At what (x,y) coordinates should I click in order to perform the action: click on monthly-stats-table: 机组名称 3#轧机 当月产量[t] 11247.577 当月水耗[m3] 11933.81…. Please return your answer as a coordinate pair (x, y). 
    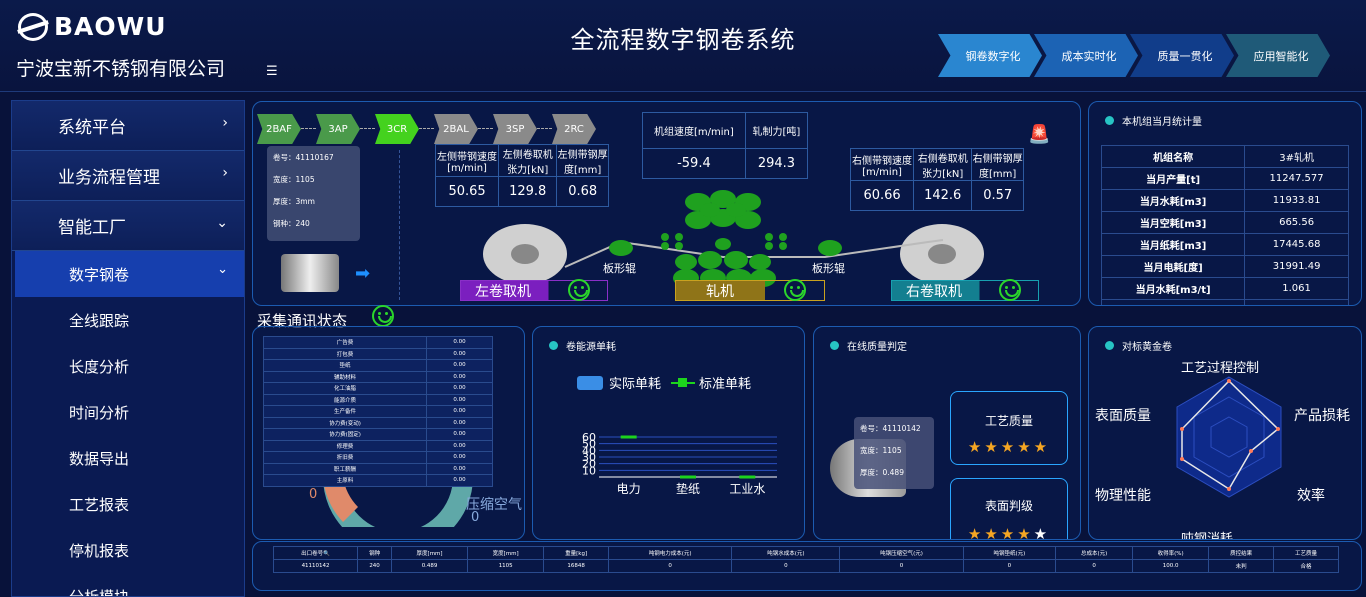
    Looking at the image, I should click on (1224, 225).